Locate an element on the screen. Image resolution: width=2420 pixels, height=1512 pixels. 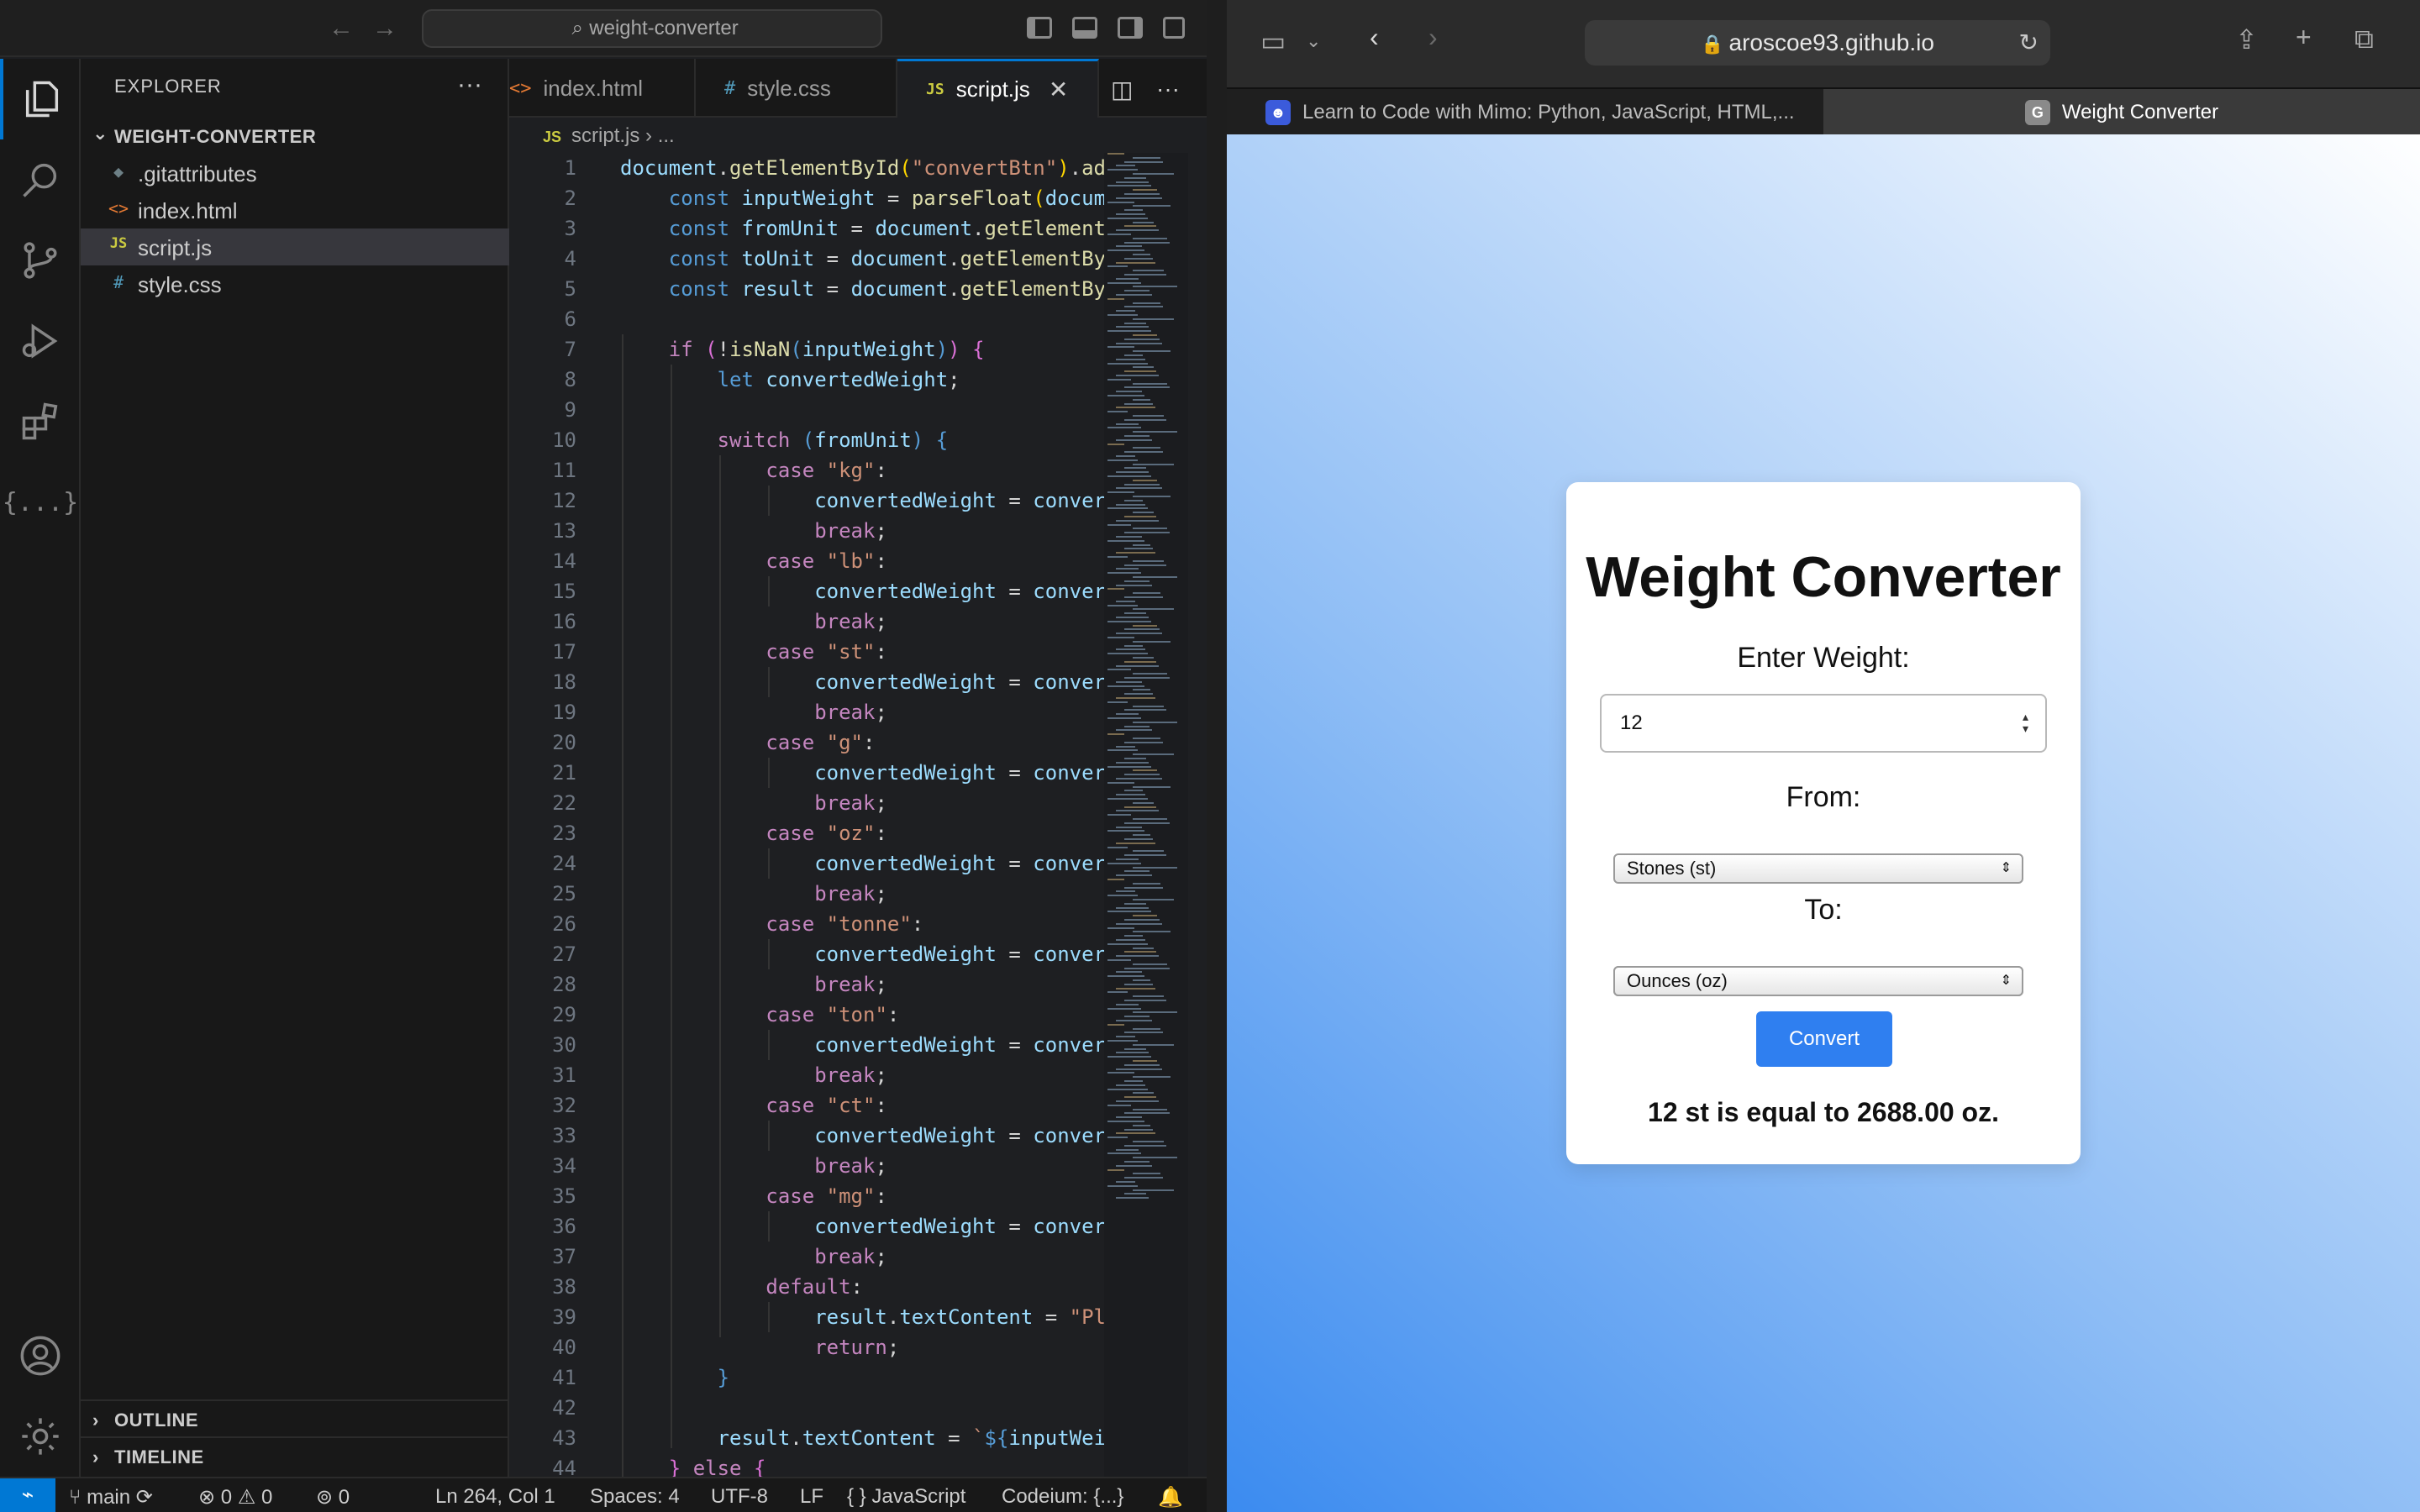
indentation: Spaces: 4 is located at coordinates (635, 1497).